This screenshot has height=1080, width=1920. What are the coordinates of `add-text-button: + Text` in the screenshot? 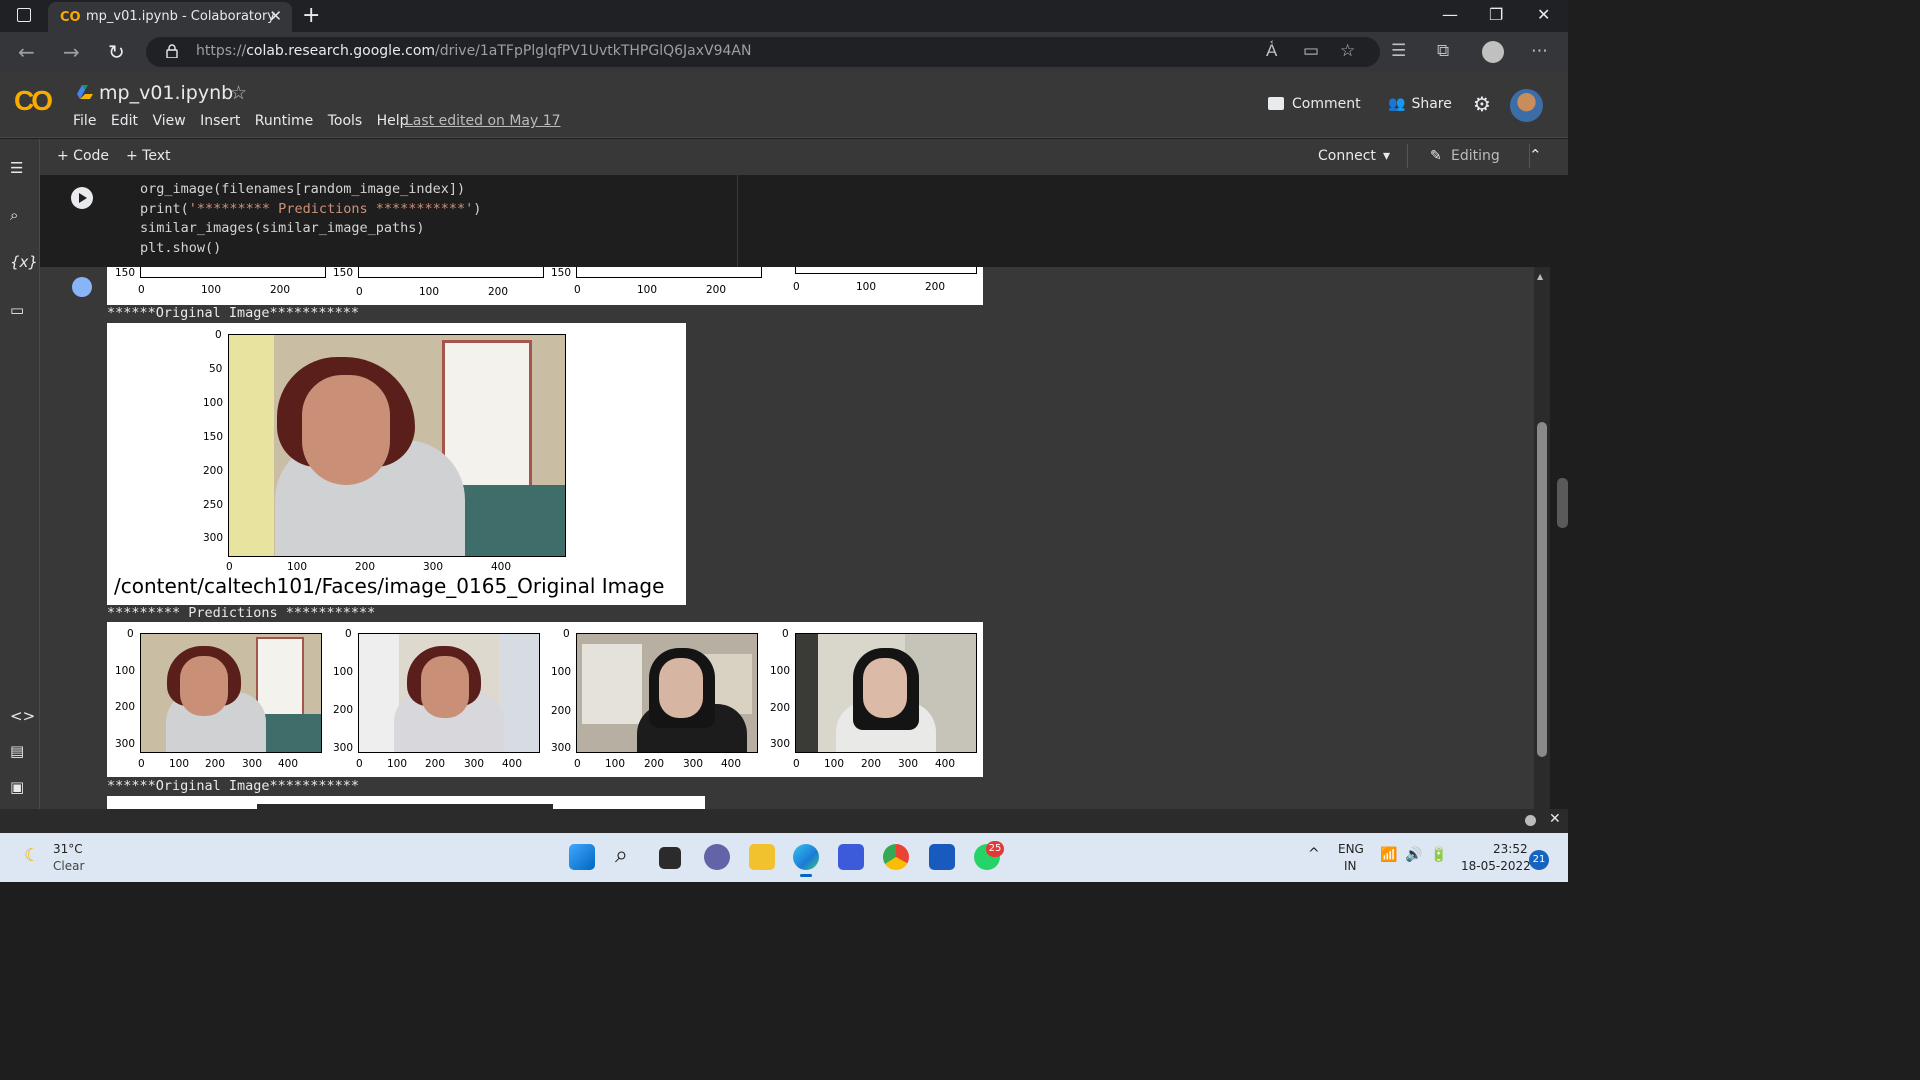 It's located at (148, 156).